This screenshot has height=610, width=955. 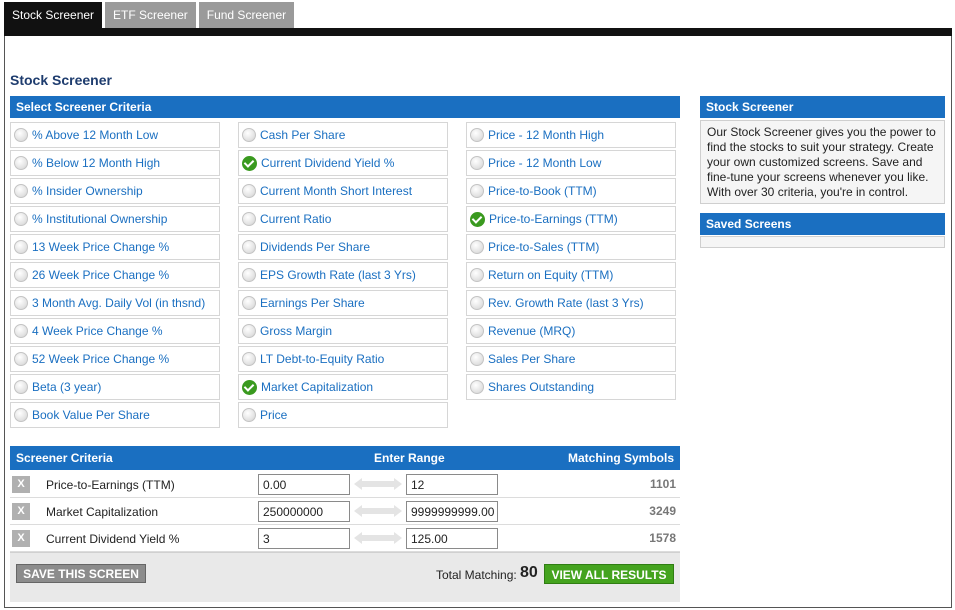 I want to click on criterion-option-label: Gross Margin, so click(x=296, y=331).